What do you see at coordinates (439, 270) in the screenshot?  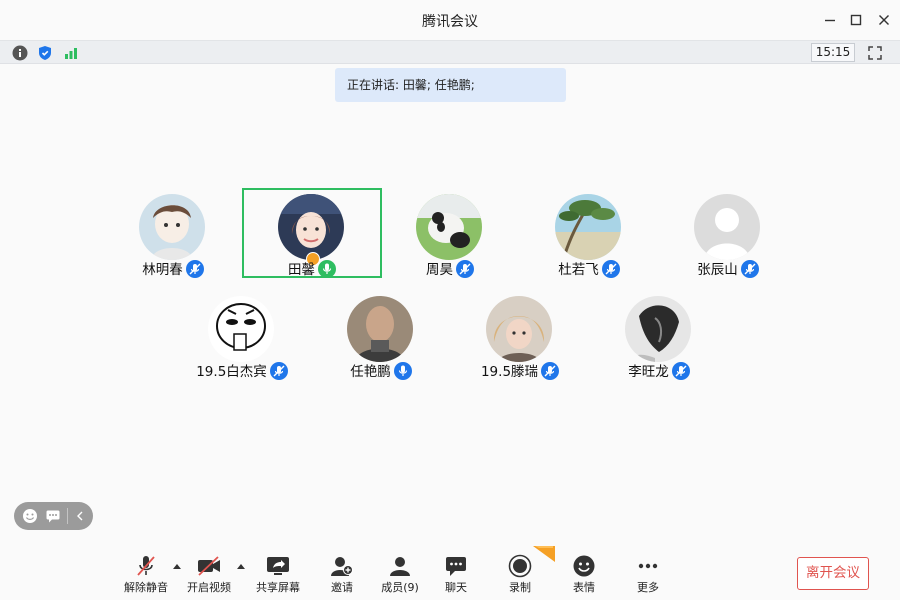 I see `participant-name: 周昊` at bounding box center [439, 270].